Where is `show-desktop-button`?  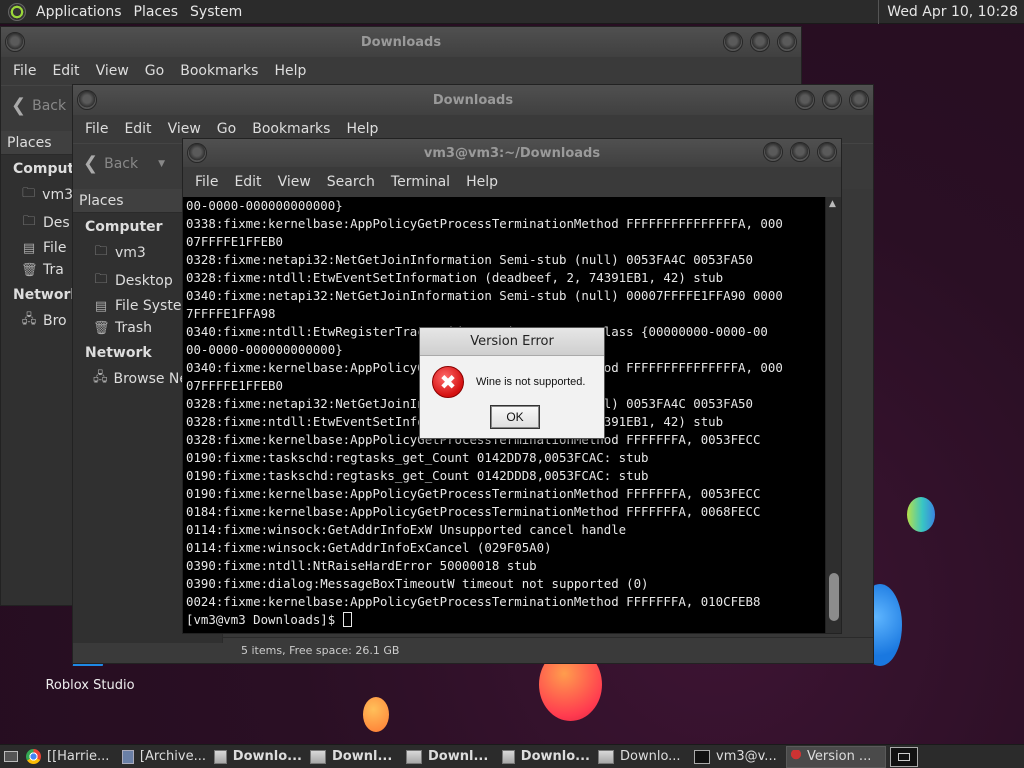 show-desktop-button is located at coordinates (11, 757).